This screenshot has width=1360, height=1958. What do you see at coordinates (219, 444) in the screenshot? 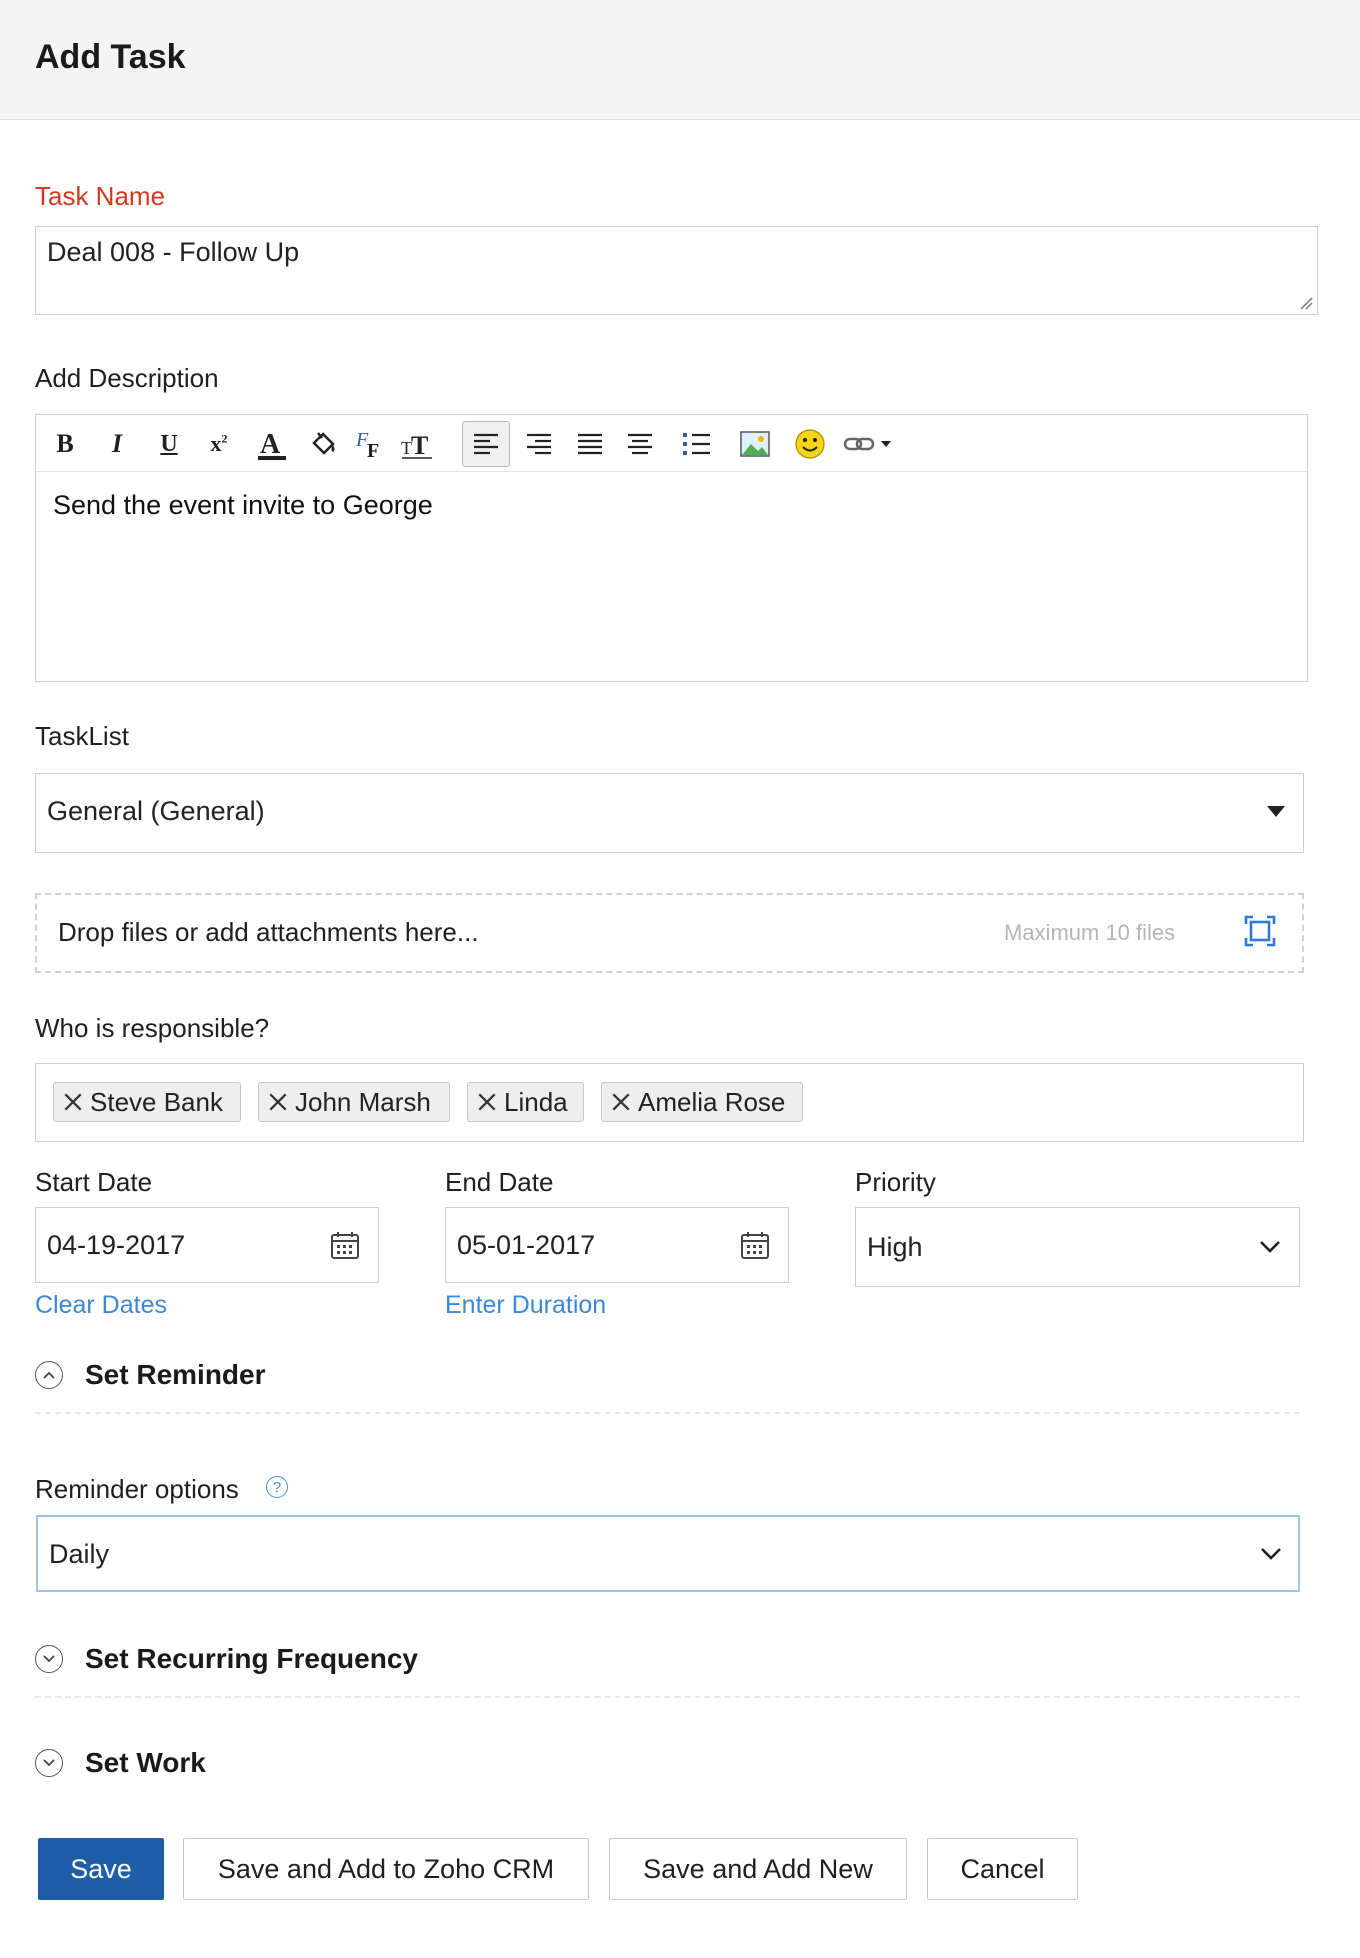
I see `superscript-icon: x2` at bounding box center [219, 444].